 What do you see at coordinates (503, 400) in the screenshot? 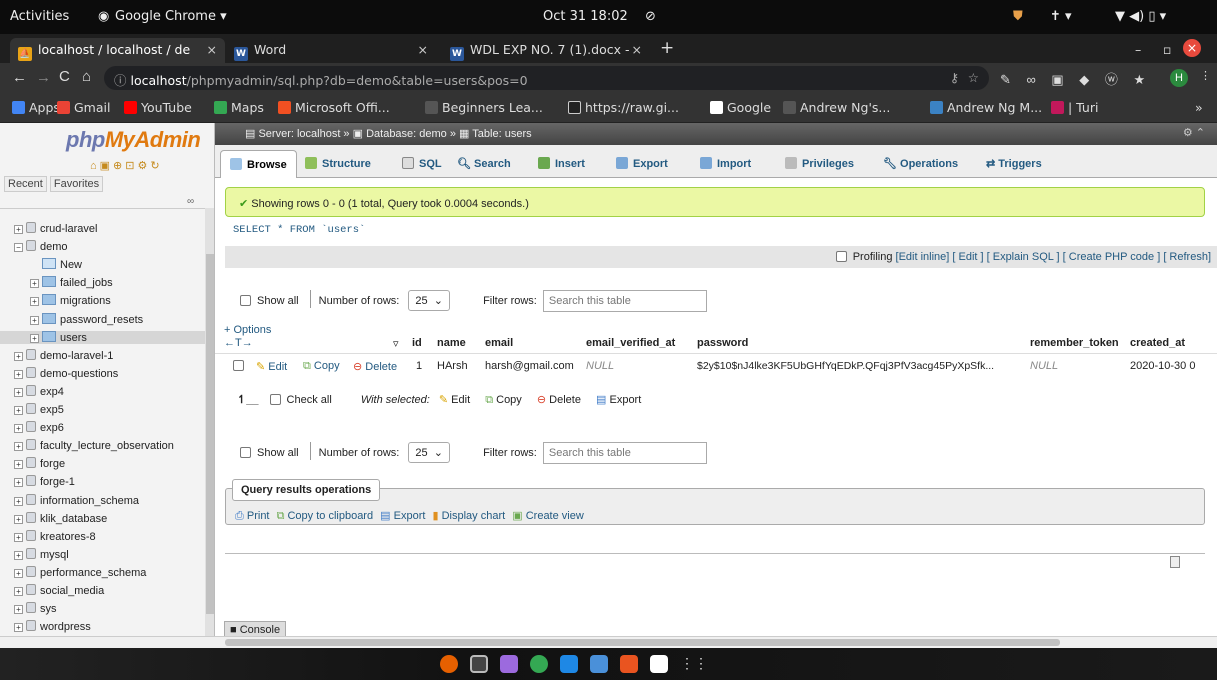
I see `bulk-copy-button: ⧉ Copy` at bounding box center [503, 400].